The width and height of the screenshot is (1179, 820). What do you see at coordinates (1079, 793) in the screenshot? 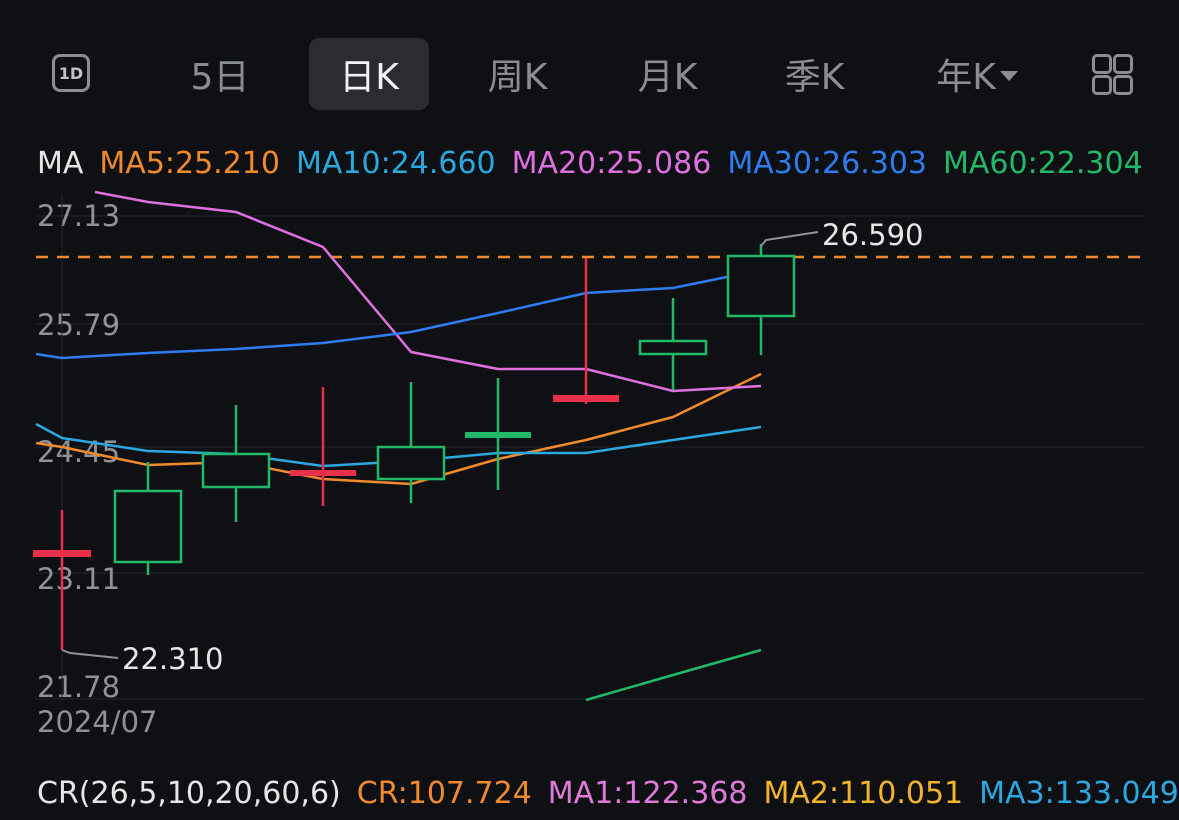
I see `cr-ma3-value: MA3:133.049` at bounding box center [1079, 793].